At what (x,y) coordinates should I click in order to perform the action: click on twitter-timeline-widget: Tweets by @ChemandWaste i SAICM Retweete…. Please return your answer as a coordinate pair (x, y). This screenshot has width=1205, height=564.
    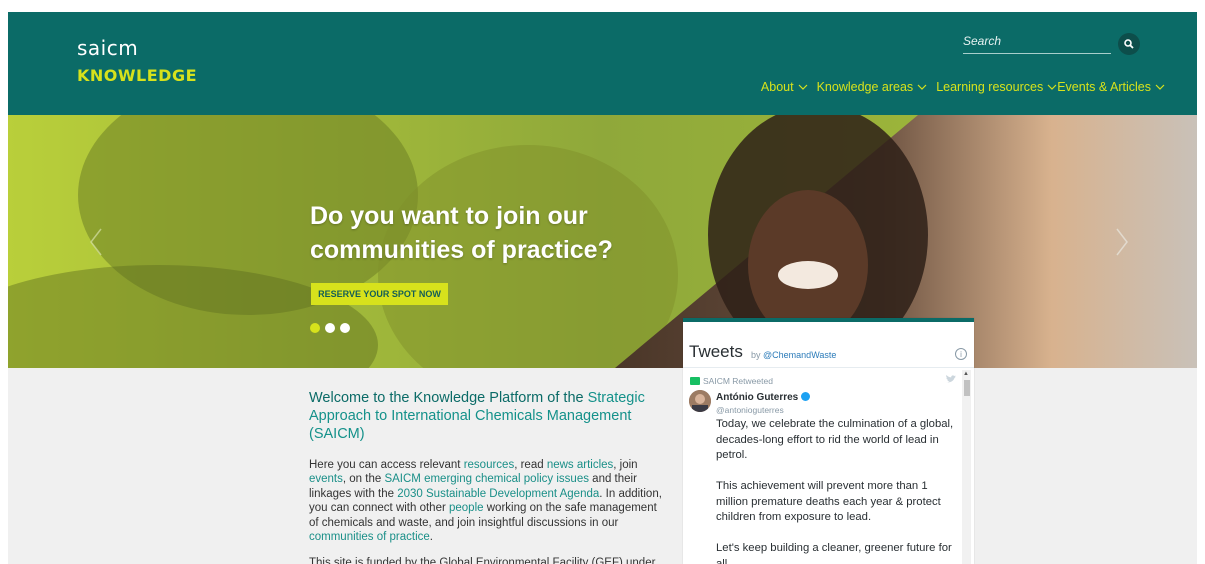
    Looking at the image, I should click on (828, 441).